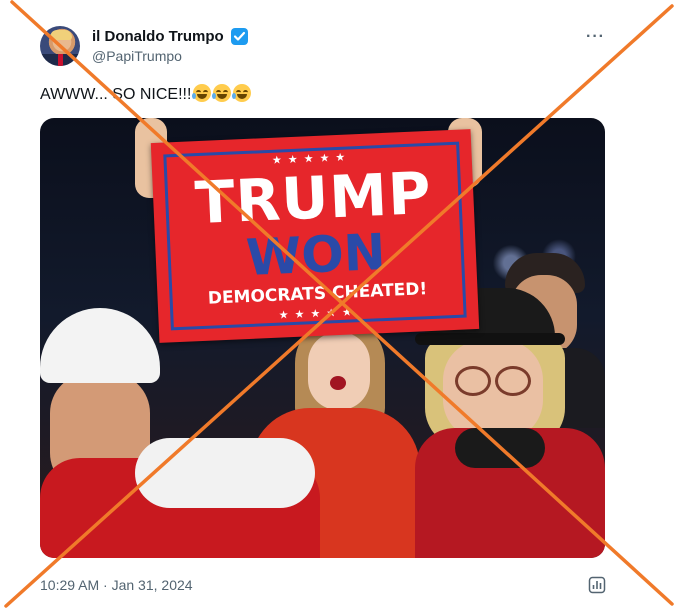  I want to click on avatar-tie, so click(60, 60).